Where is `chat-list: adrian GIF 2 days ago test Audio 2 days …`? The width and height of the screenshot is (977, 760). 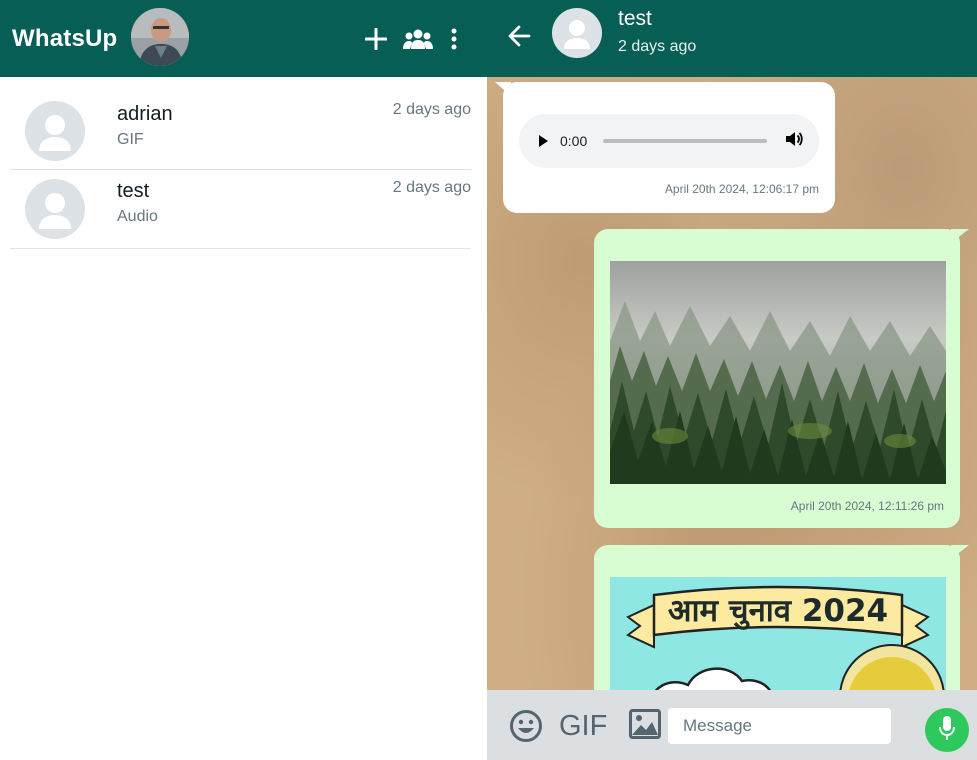
chat-list: adrian GIF 2 days ago test Audio 2 days … is located at coordinates (243, 163).